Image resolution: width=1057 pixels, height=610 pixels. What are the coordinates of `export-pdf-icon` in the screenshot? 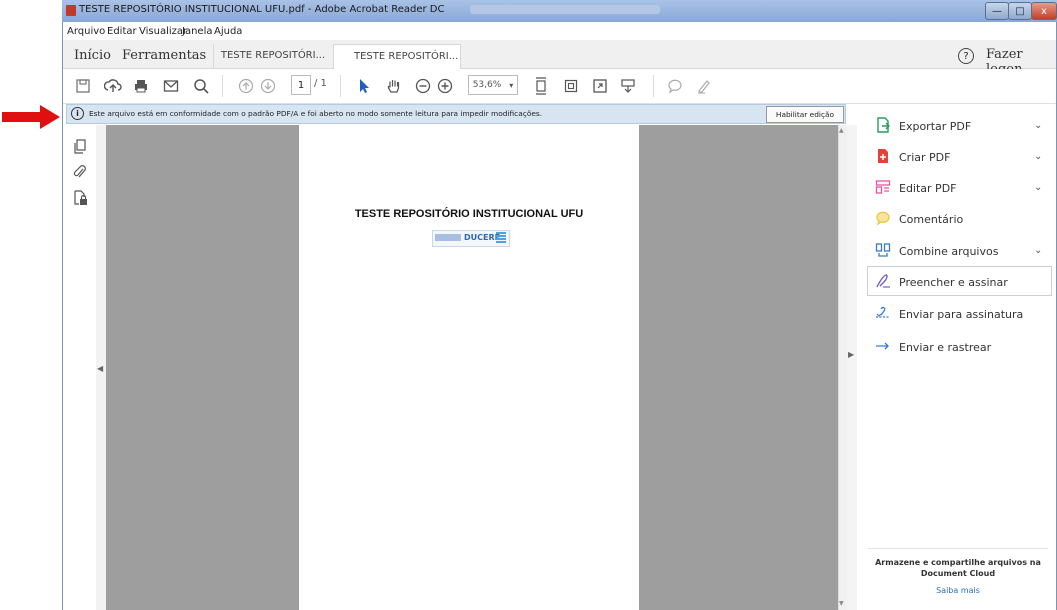 It's located at (883, 125).